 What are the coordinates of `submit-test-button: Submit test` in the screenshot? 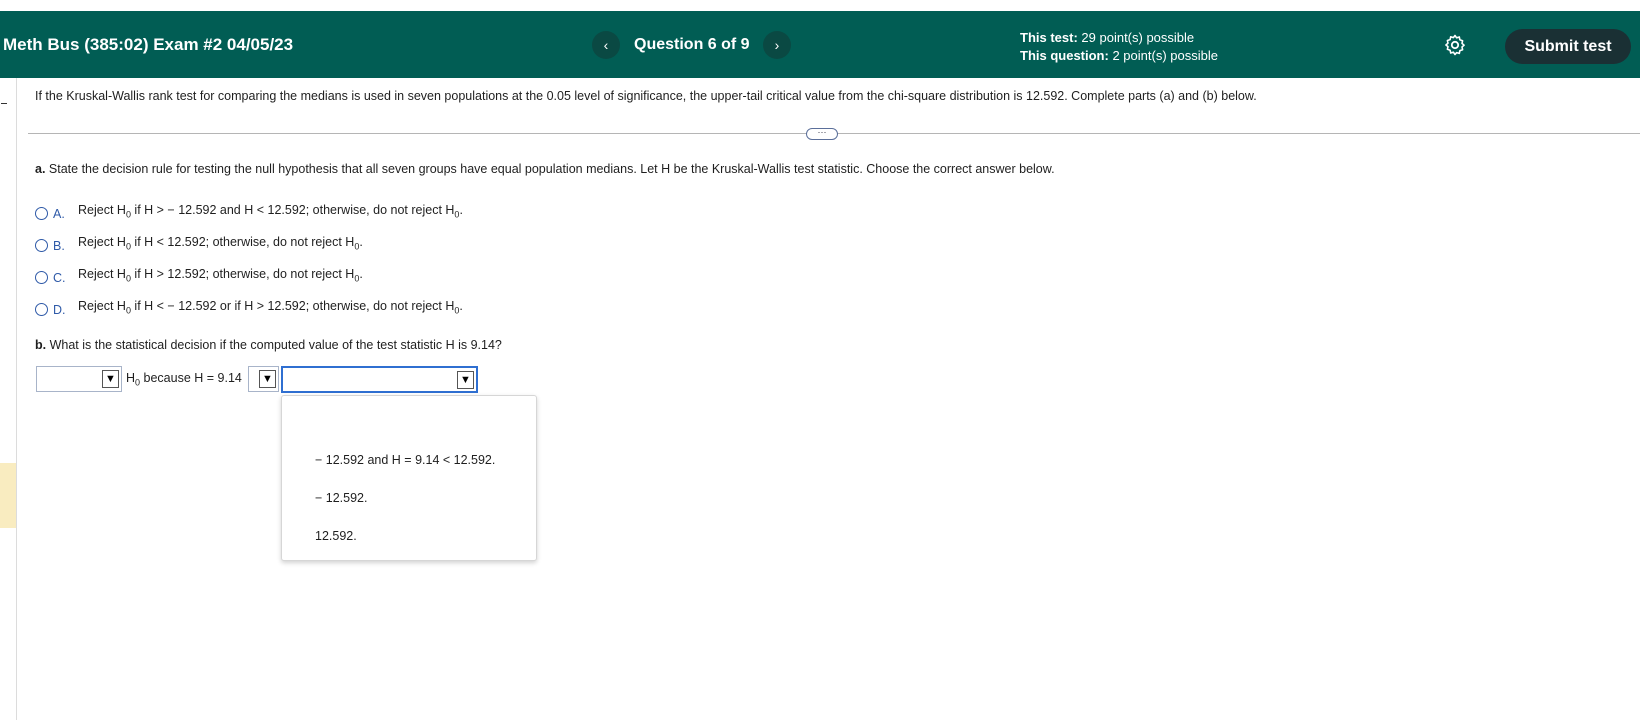 It's located at (1568, 46).